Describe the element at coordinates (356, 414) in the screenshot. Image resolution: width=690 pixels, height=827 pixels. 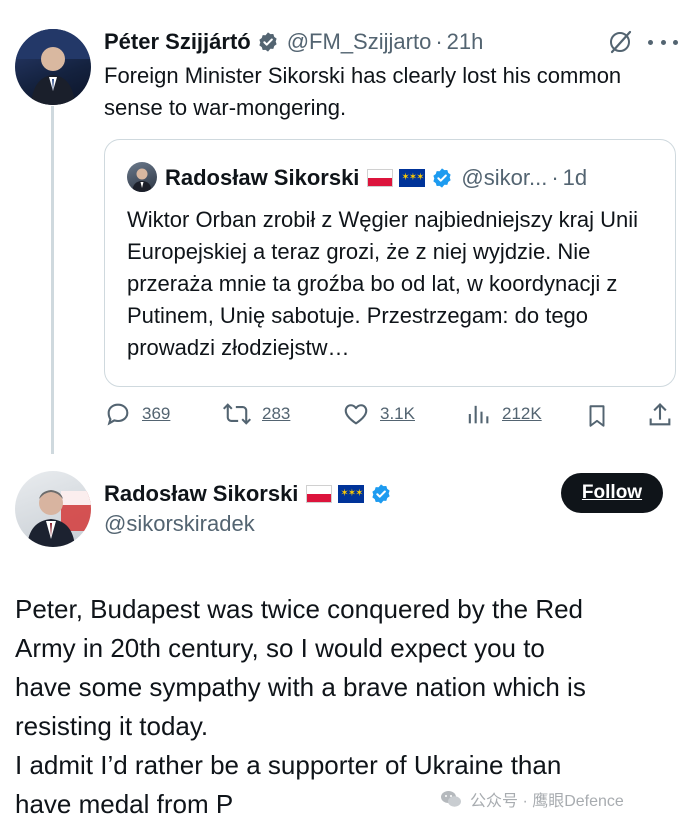
I see `heart-icon` at that location.